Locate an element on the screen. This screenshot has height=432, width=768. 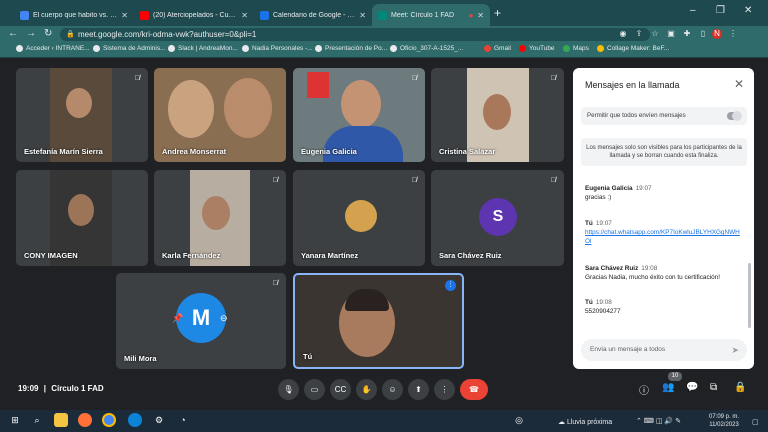
windows-start-icon: ⊞ is located at coordinates (15, 420).